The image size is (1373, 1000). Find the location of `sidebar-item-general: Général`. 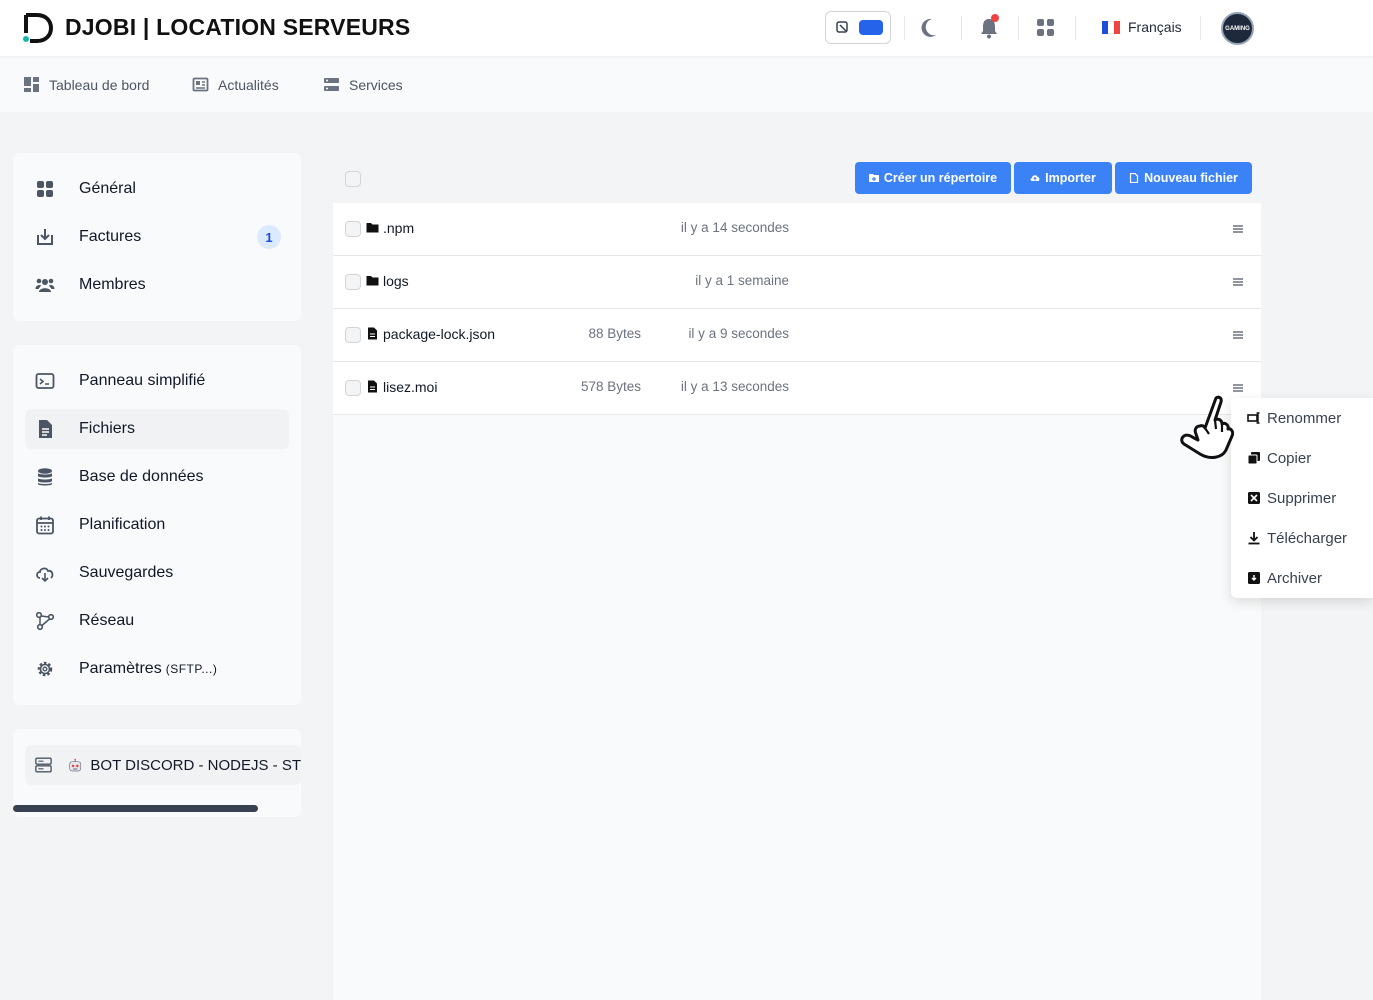

sidebar-item-general: Général is located at coordinates (157, 189).